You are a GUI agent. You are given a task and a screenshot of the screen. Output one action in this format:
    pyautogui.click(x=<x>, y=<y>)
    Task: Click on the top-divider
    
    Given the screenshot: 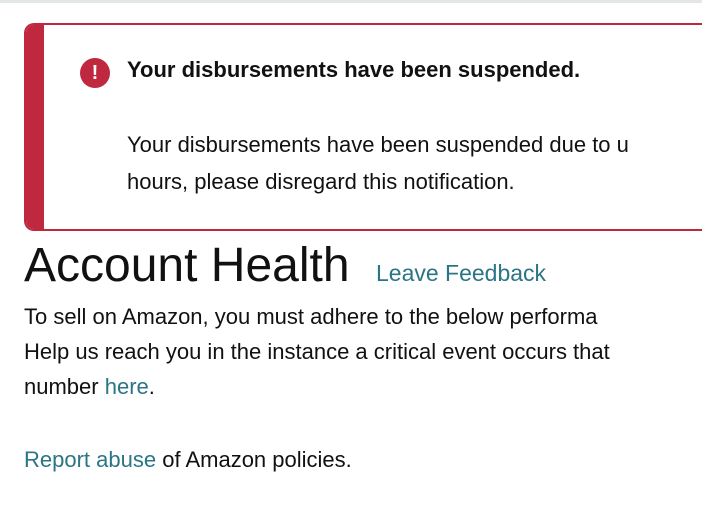 What is the action you would take?
    pyautogui.click(x=351, y=1)
    